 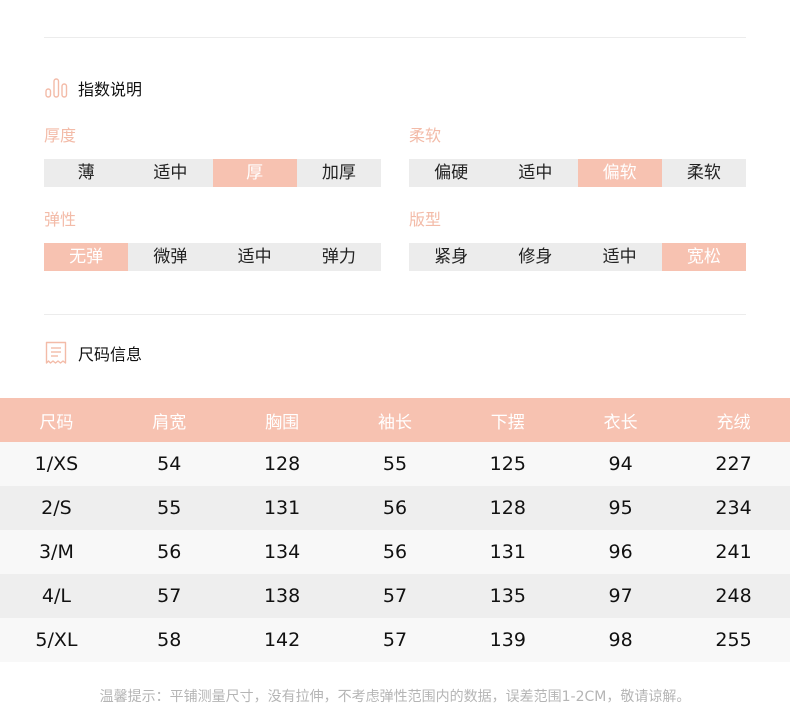 What do you see at coordinates (212, 257) in the screenshot?
I see `option-bar: 无弹 微弹 适中 弹力` at bounding box center [212, 257].